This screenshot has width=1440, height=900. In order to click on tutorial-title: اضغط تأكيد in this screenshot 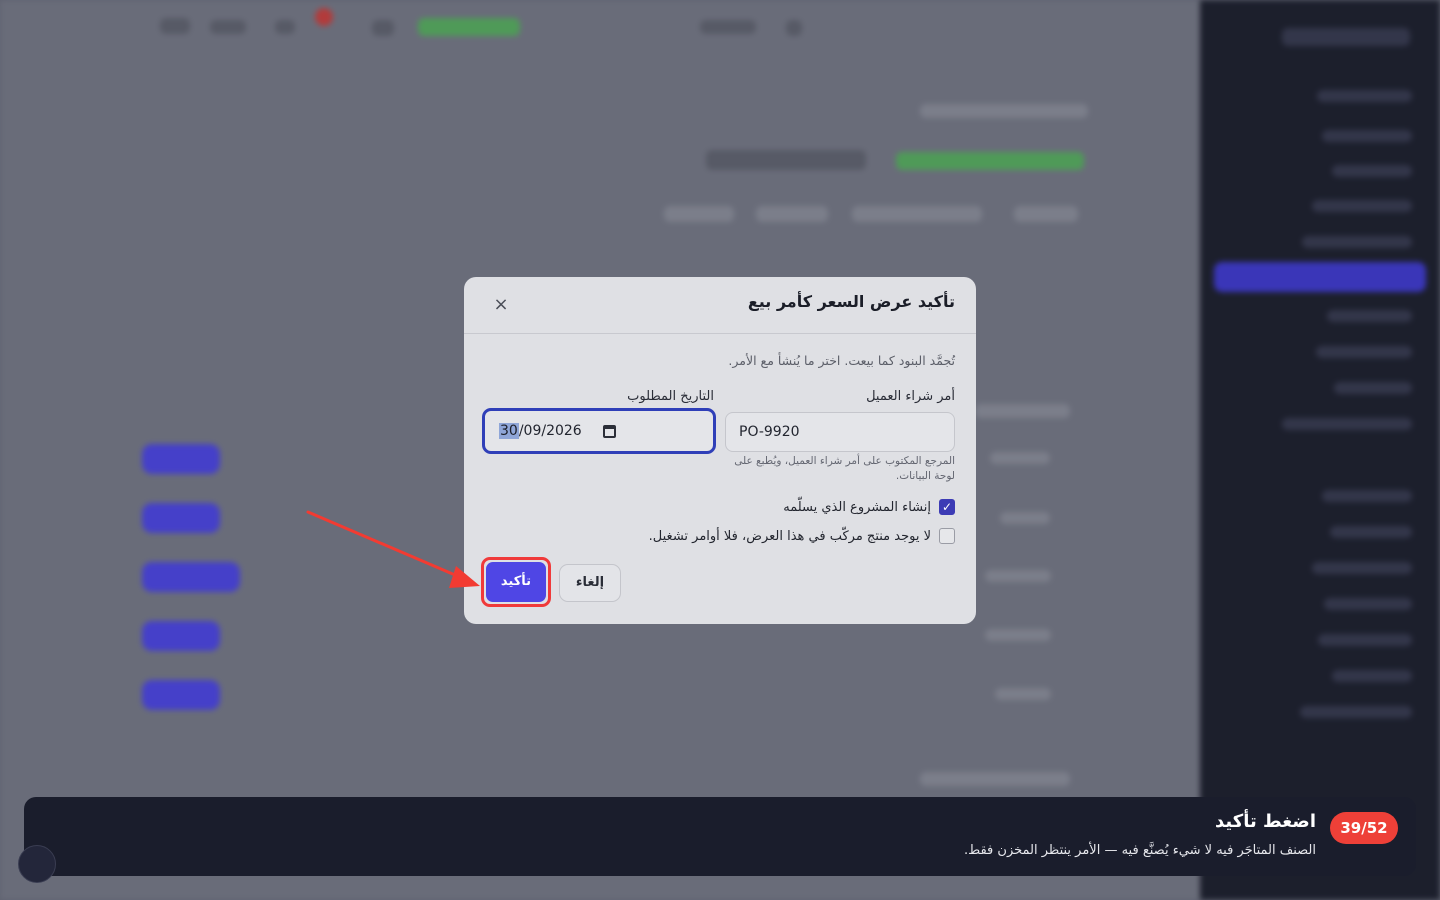, I will do `click(1265, 821)`.